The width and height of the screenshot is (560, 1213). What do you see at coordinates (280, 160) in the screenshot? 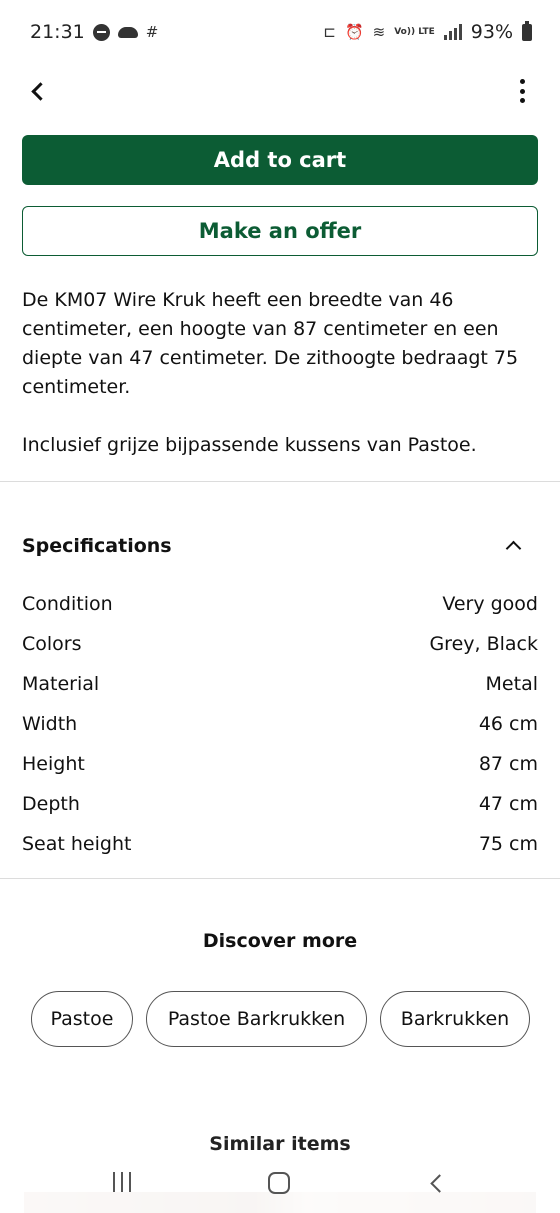
I see `add-to-cart-button: Add to cart` at bounding box center [280, 160].